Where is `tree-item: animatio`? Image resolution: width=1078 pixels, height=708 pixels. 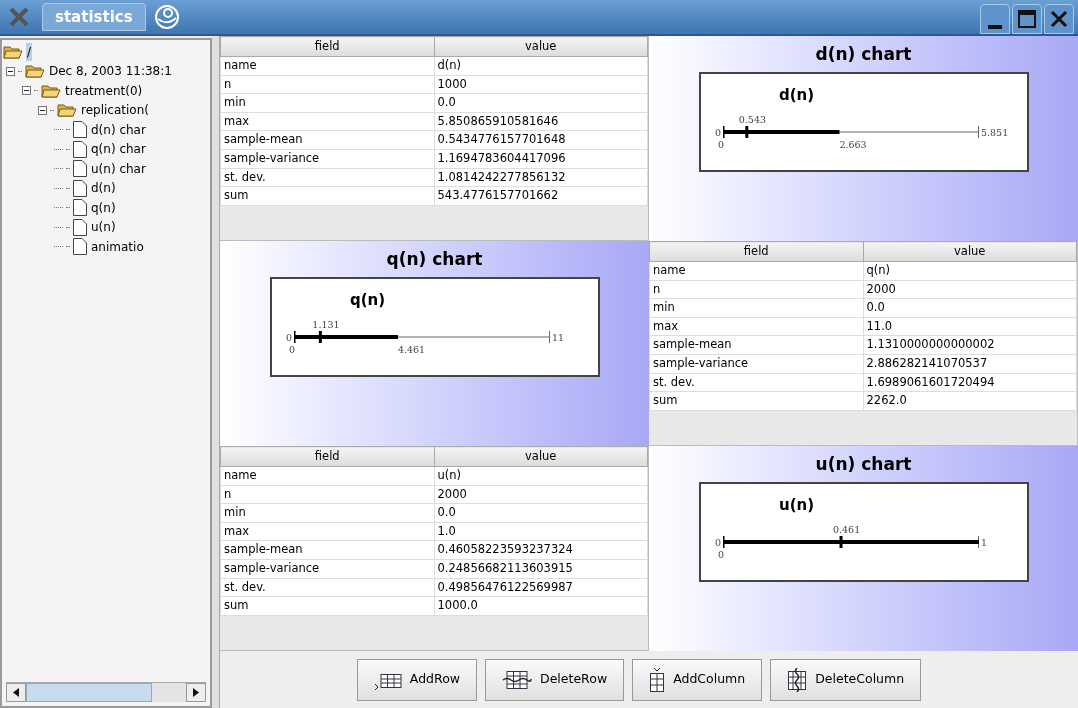 tree-item: animatio is located at coordinates (117, 246).